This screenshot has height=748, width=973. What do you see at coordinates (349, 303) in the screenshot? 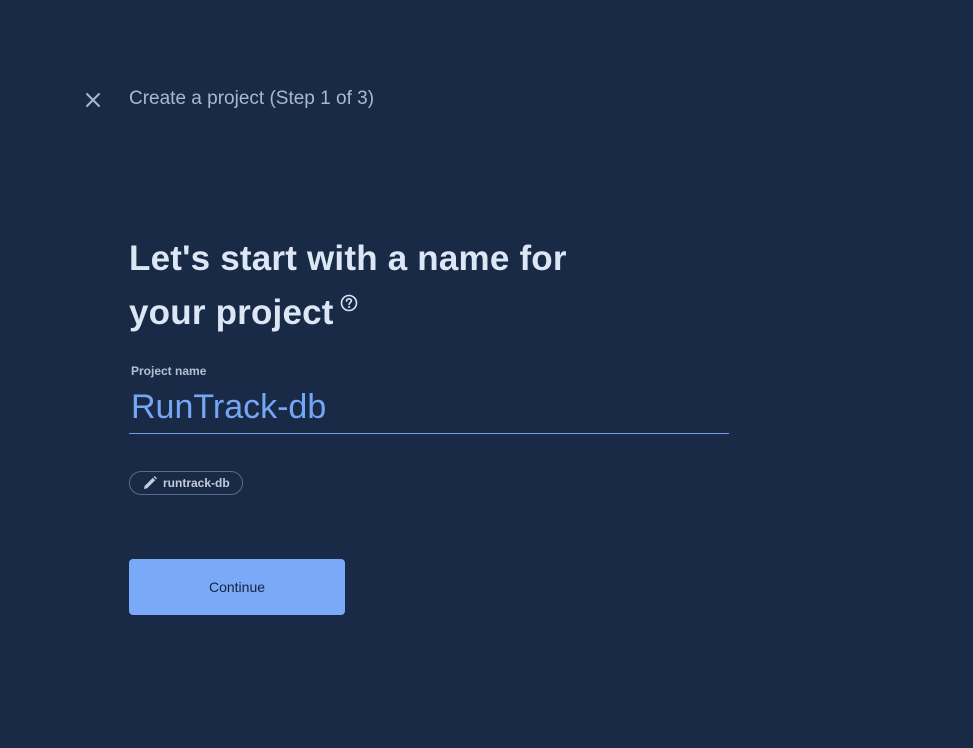
I see `help-circle-icon` at bounding box center [349, 303].